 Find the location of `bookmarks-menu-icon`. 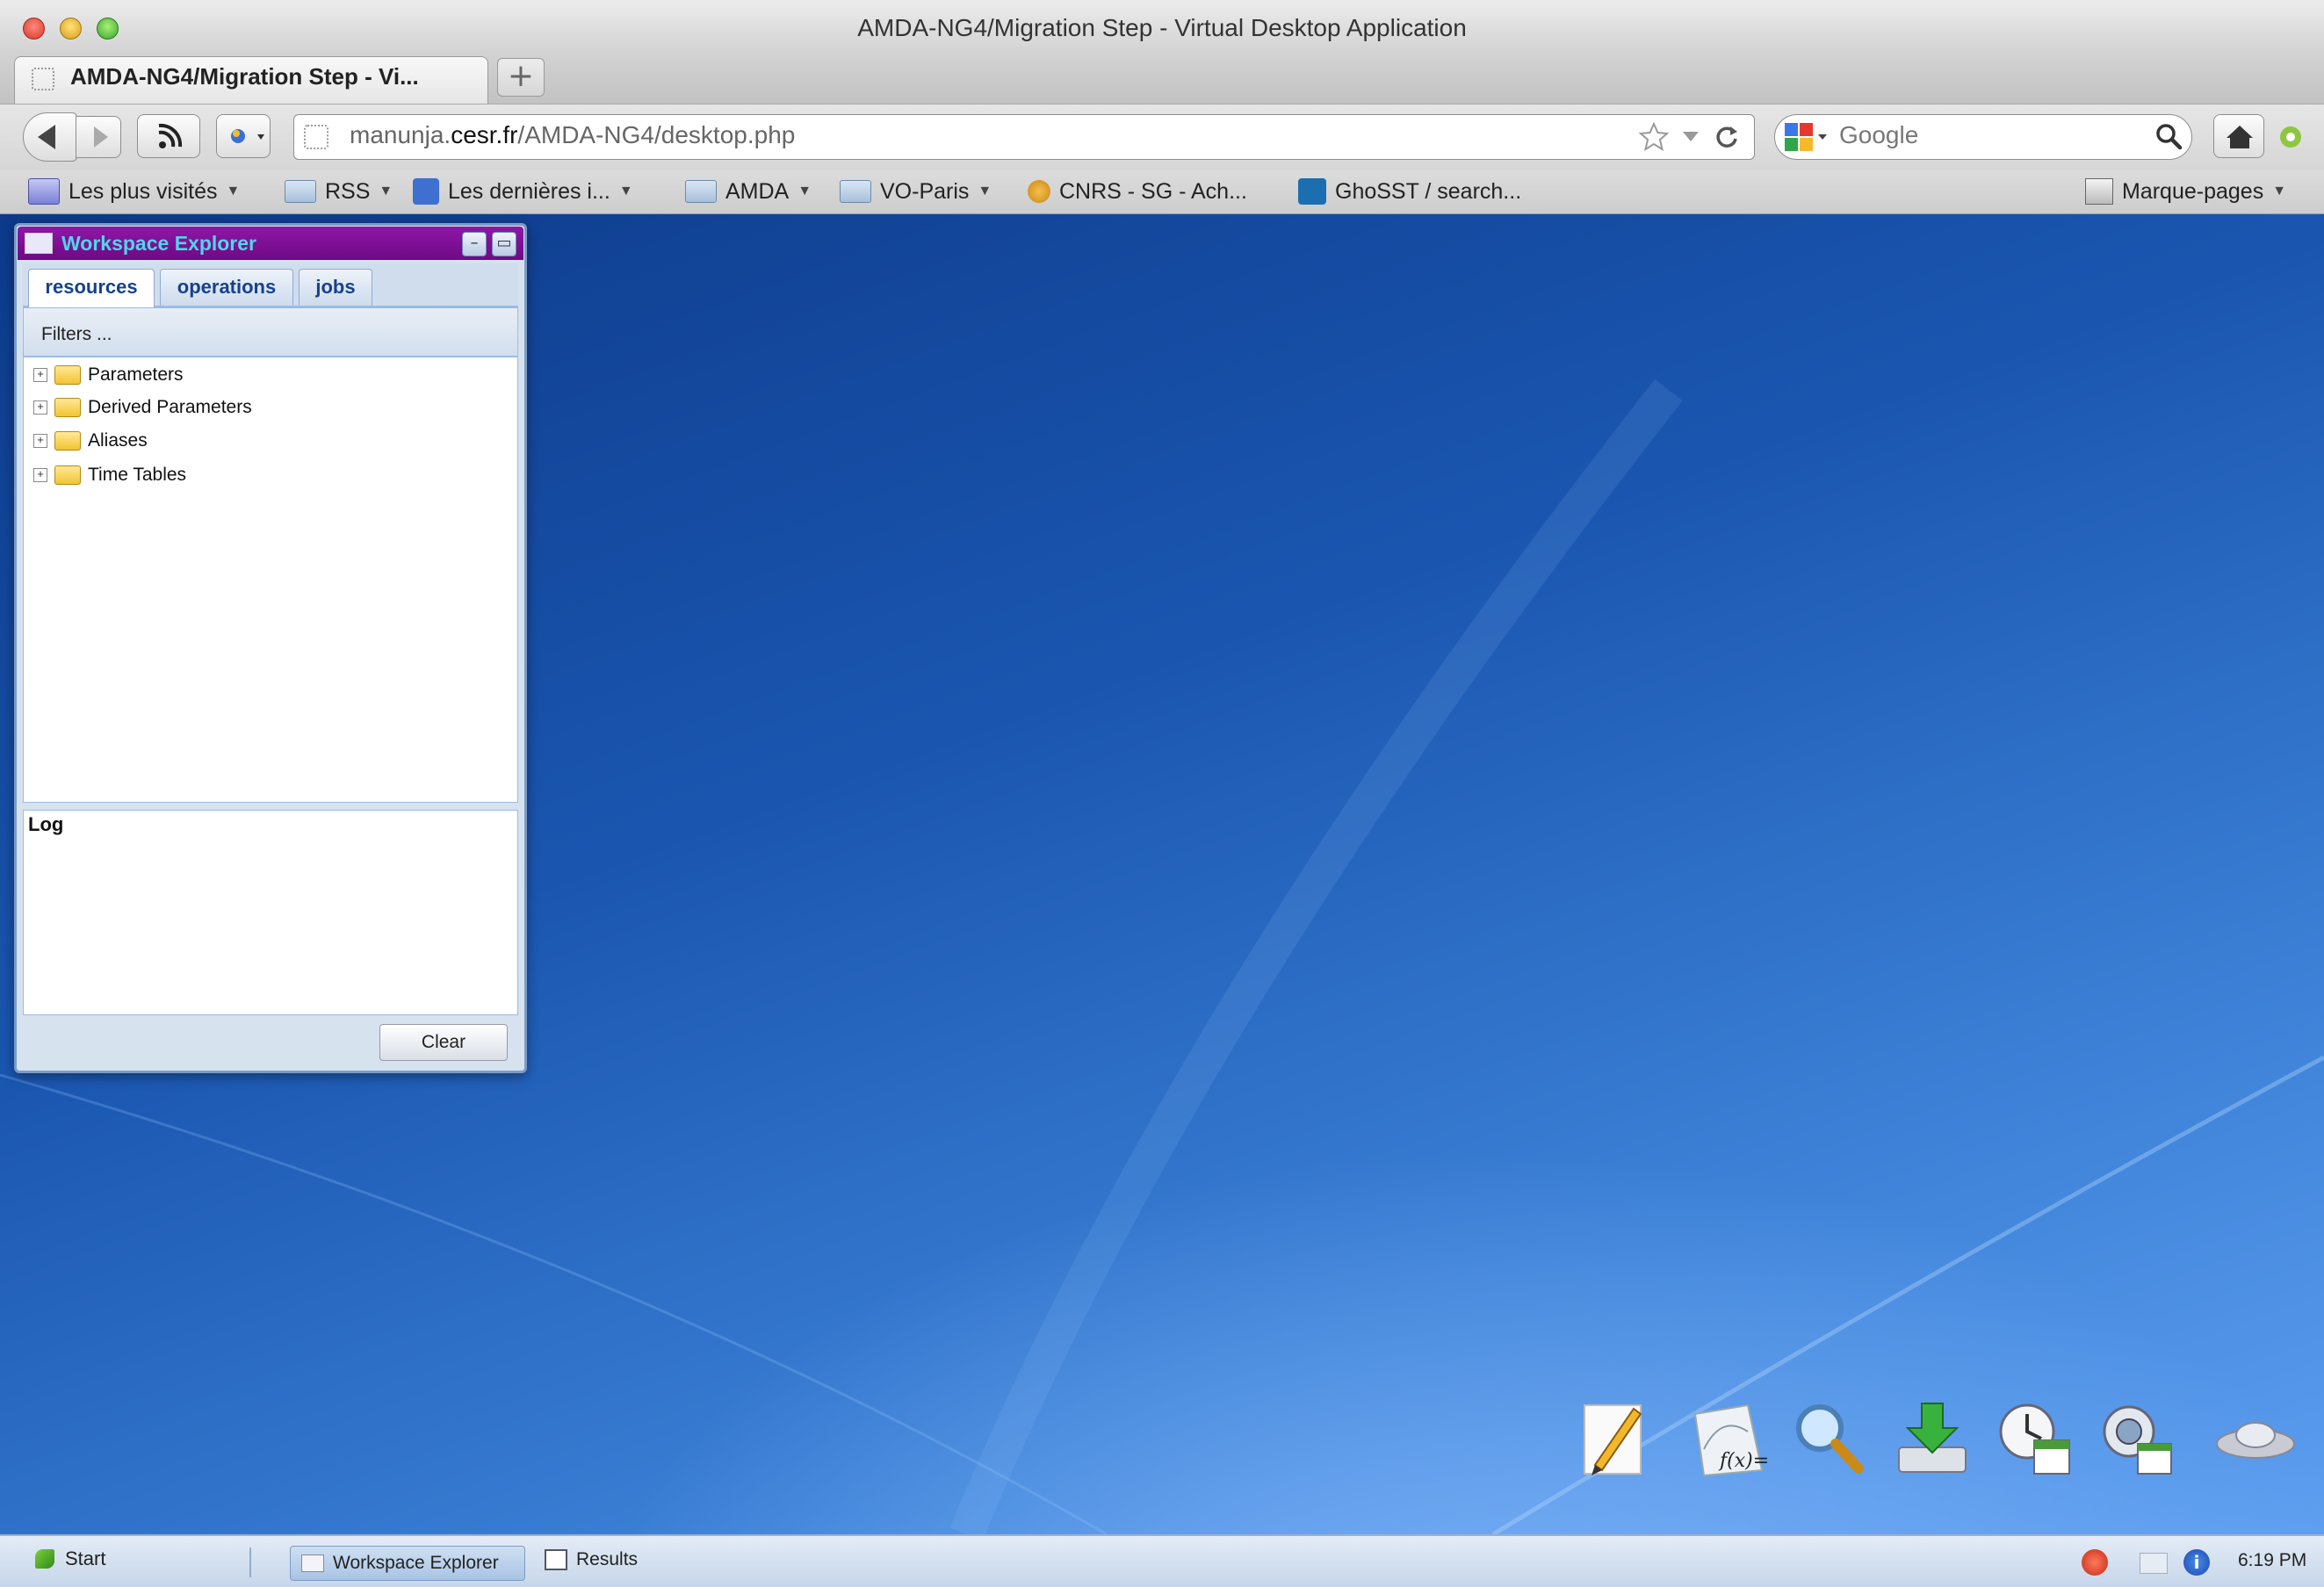

bookmarks-menu-icon is located at coordinates (2099, 192).